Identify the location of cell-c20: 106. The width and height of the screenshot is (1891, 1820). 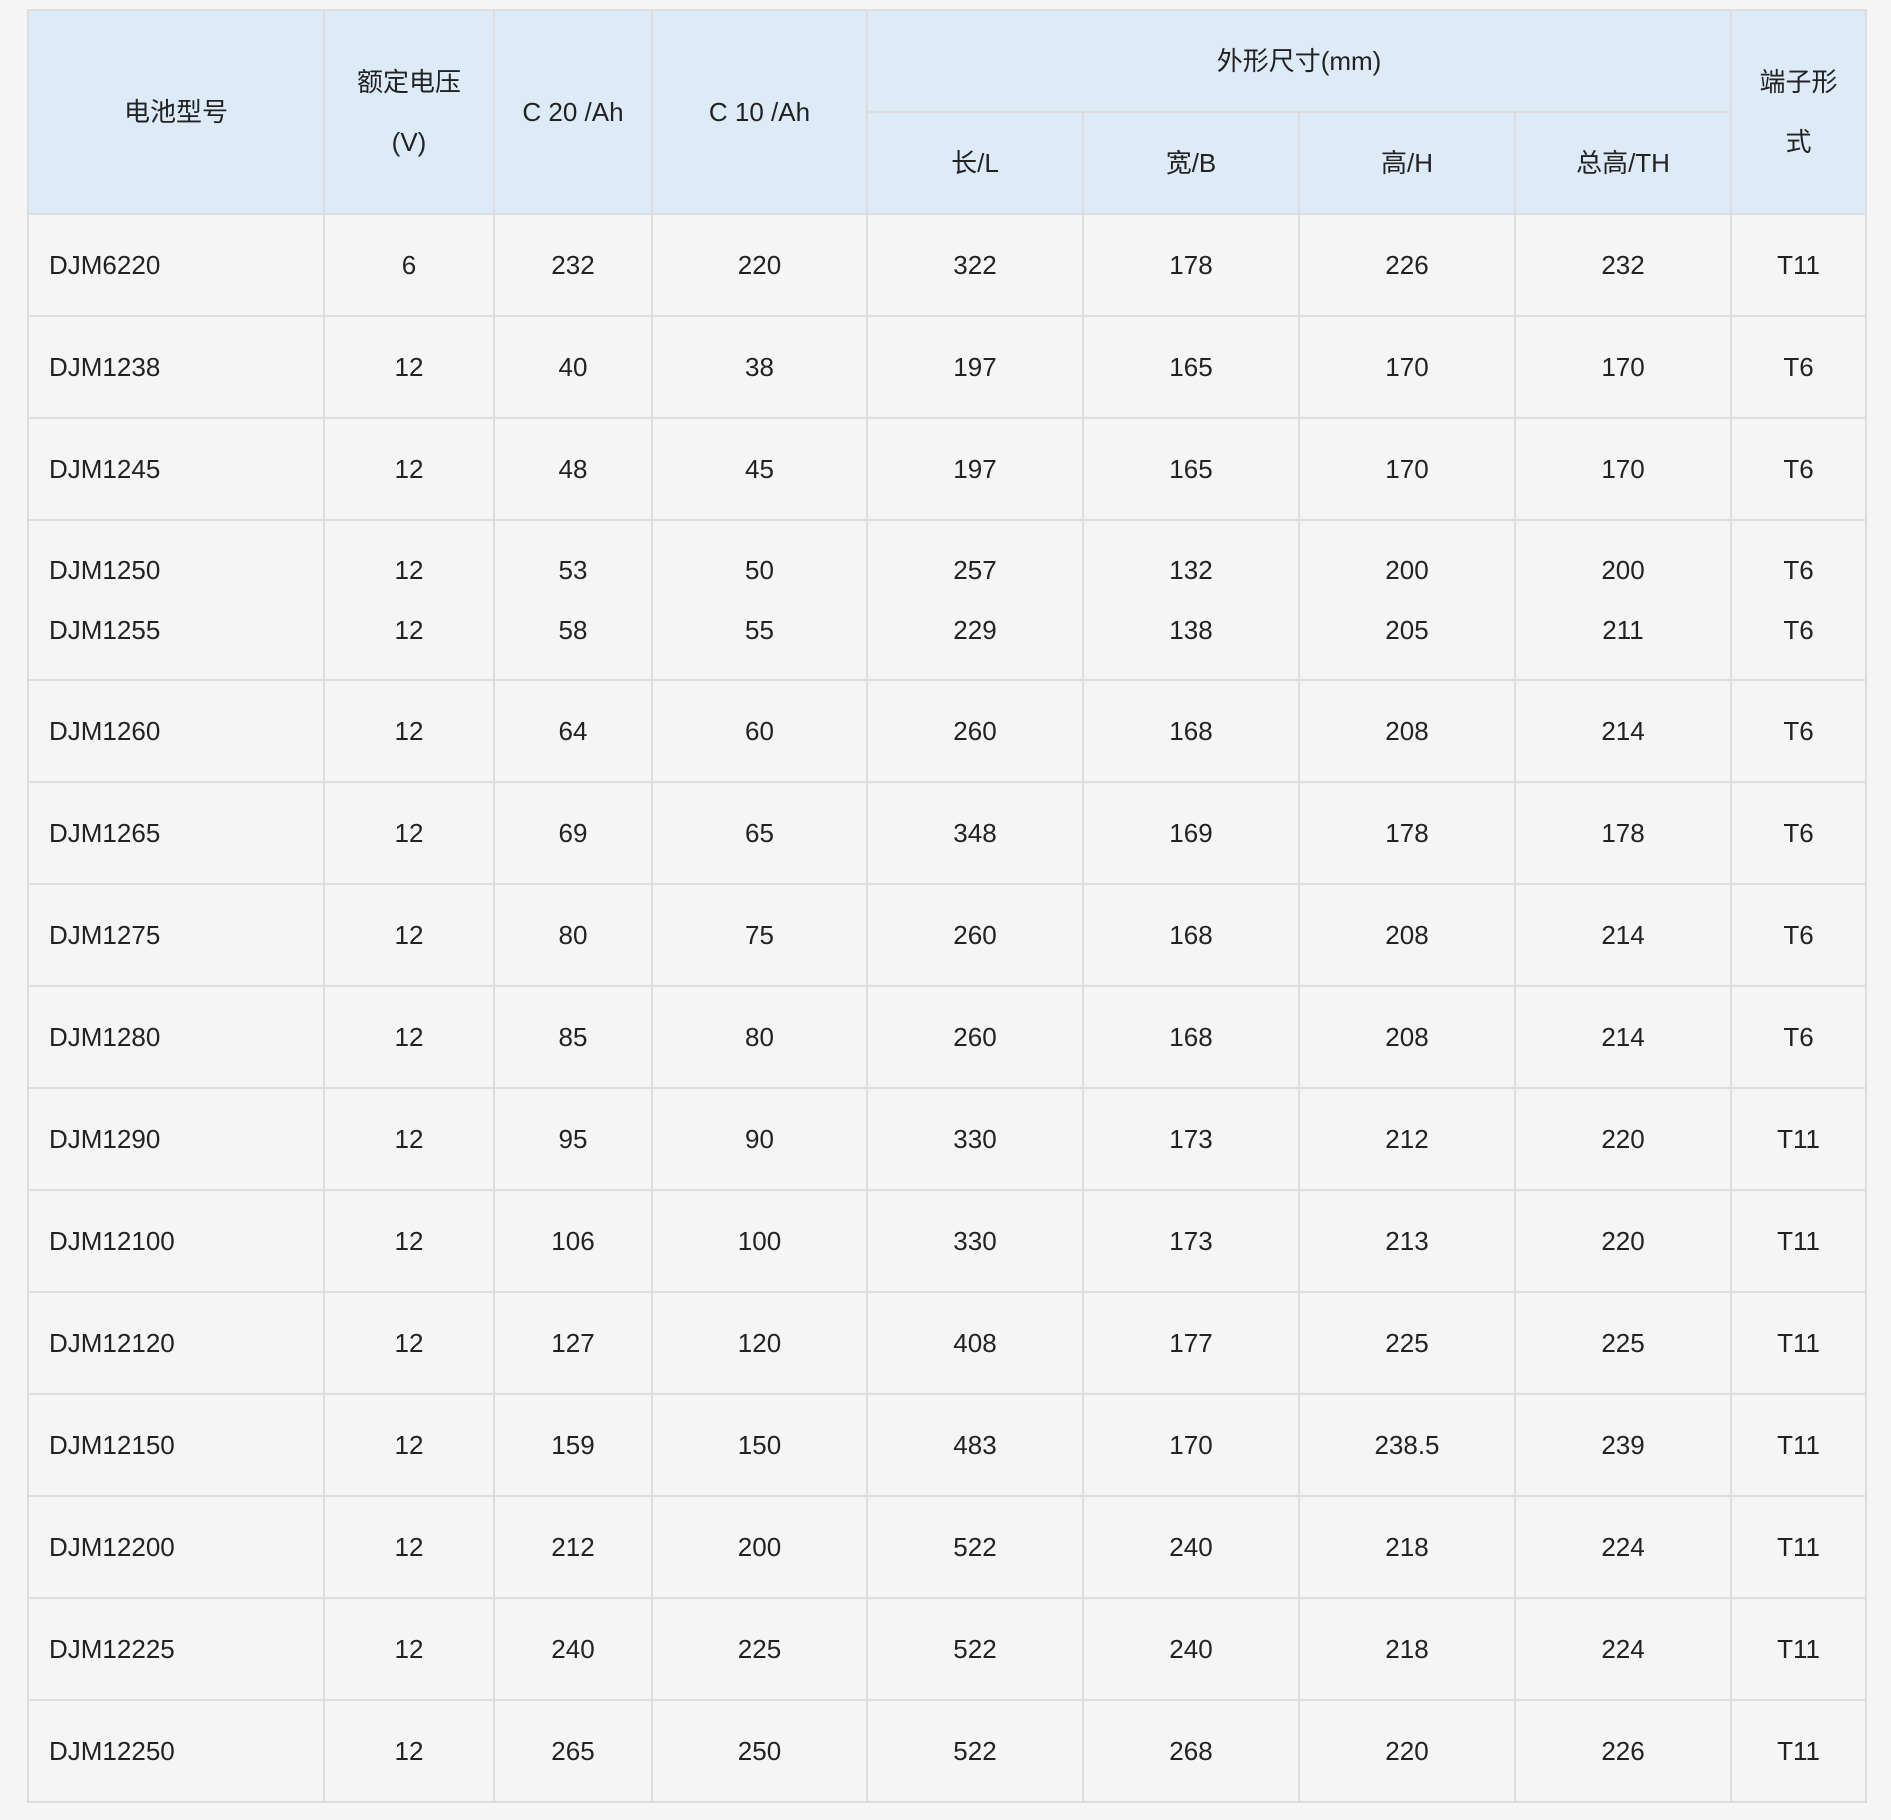
(573, 1241).